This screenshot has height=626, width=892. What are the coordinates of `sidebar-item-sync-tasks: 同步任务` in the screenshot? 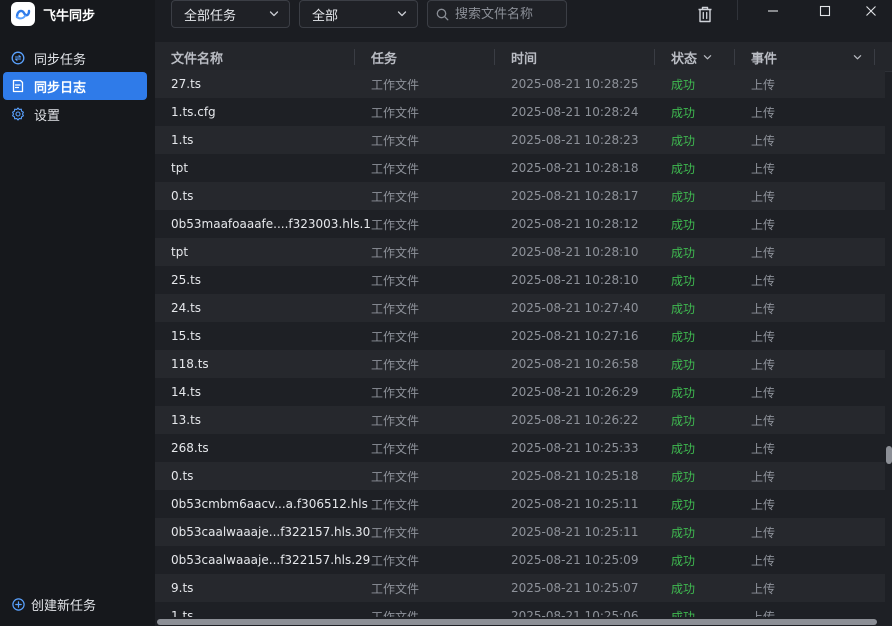 It's located at (75, 58).